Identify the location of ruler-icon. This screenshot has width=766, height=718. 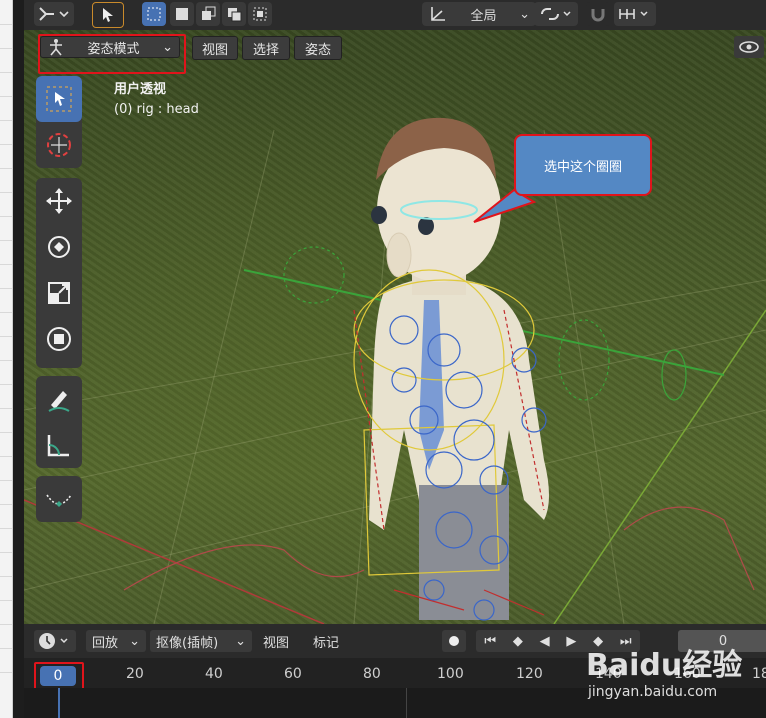
(58, 446).